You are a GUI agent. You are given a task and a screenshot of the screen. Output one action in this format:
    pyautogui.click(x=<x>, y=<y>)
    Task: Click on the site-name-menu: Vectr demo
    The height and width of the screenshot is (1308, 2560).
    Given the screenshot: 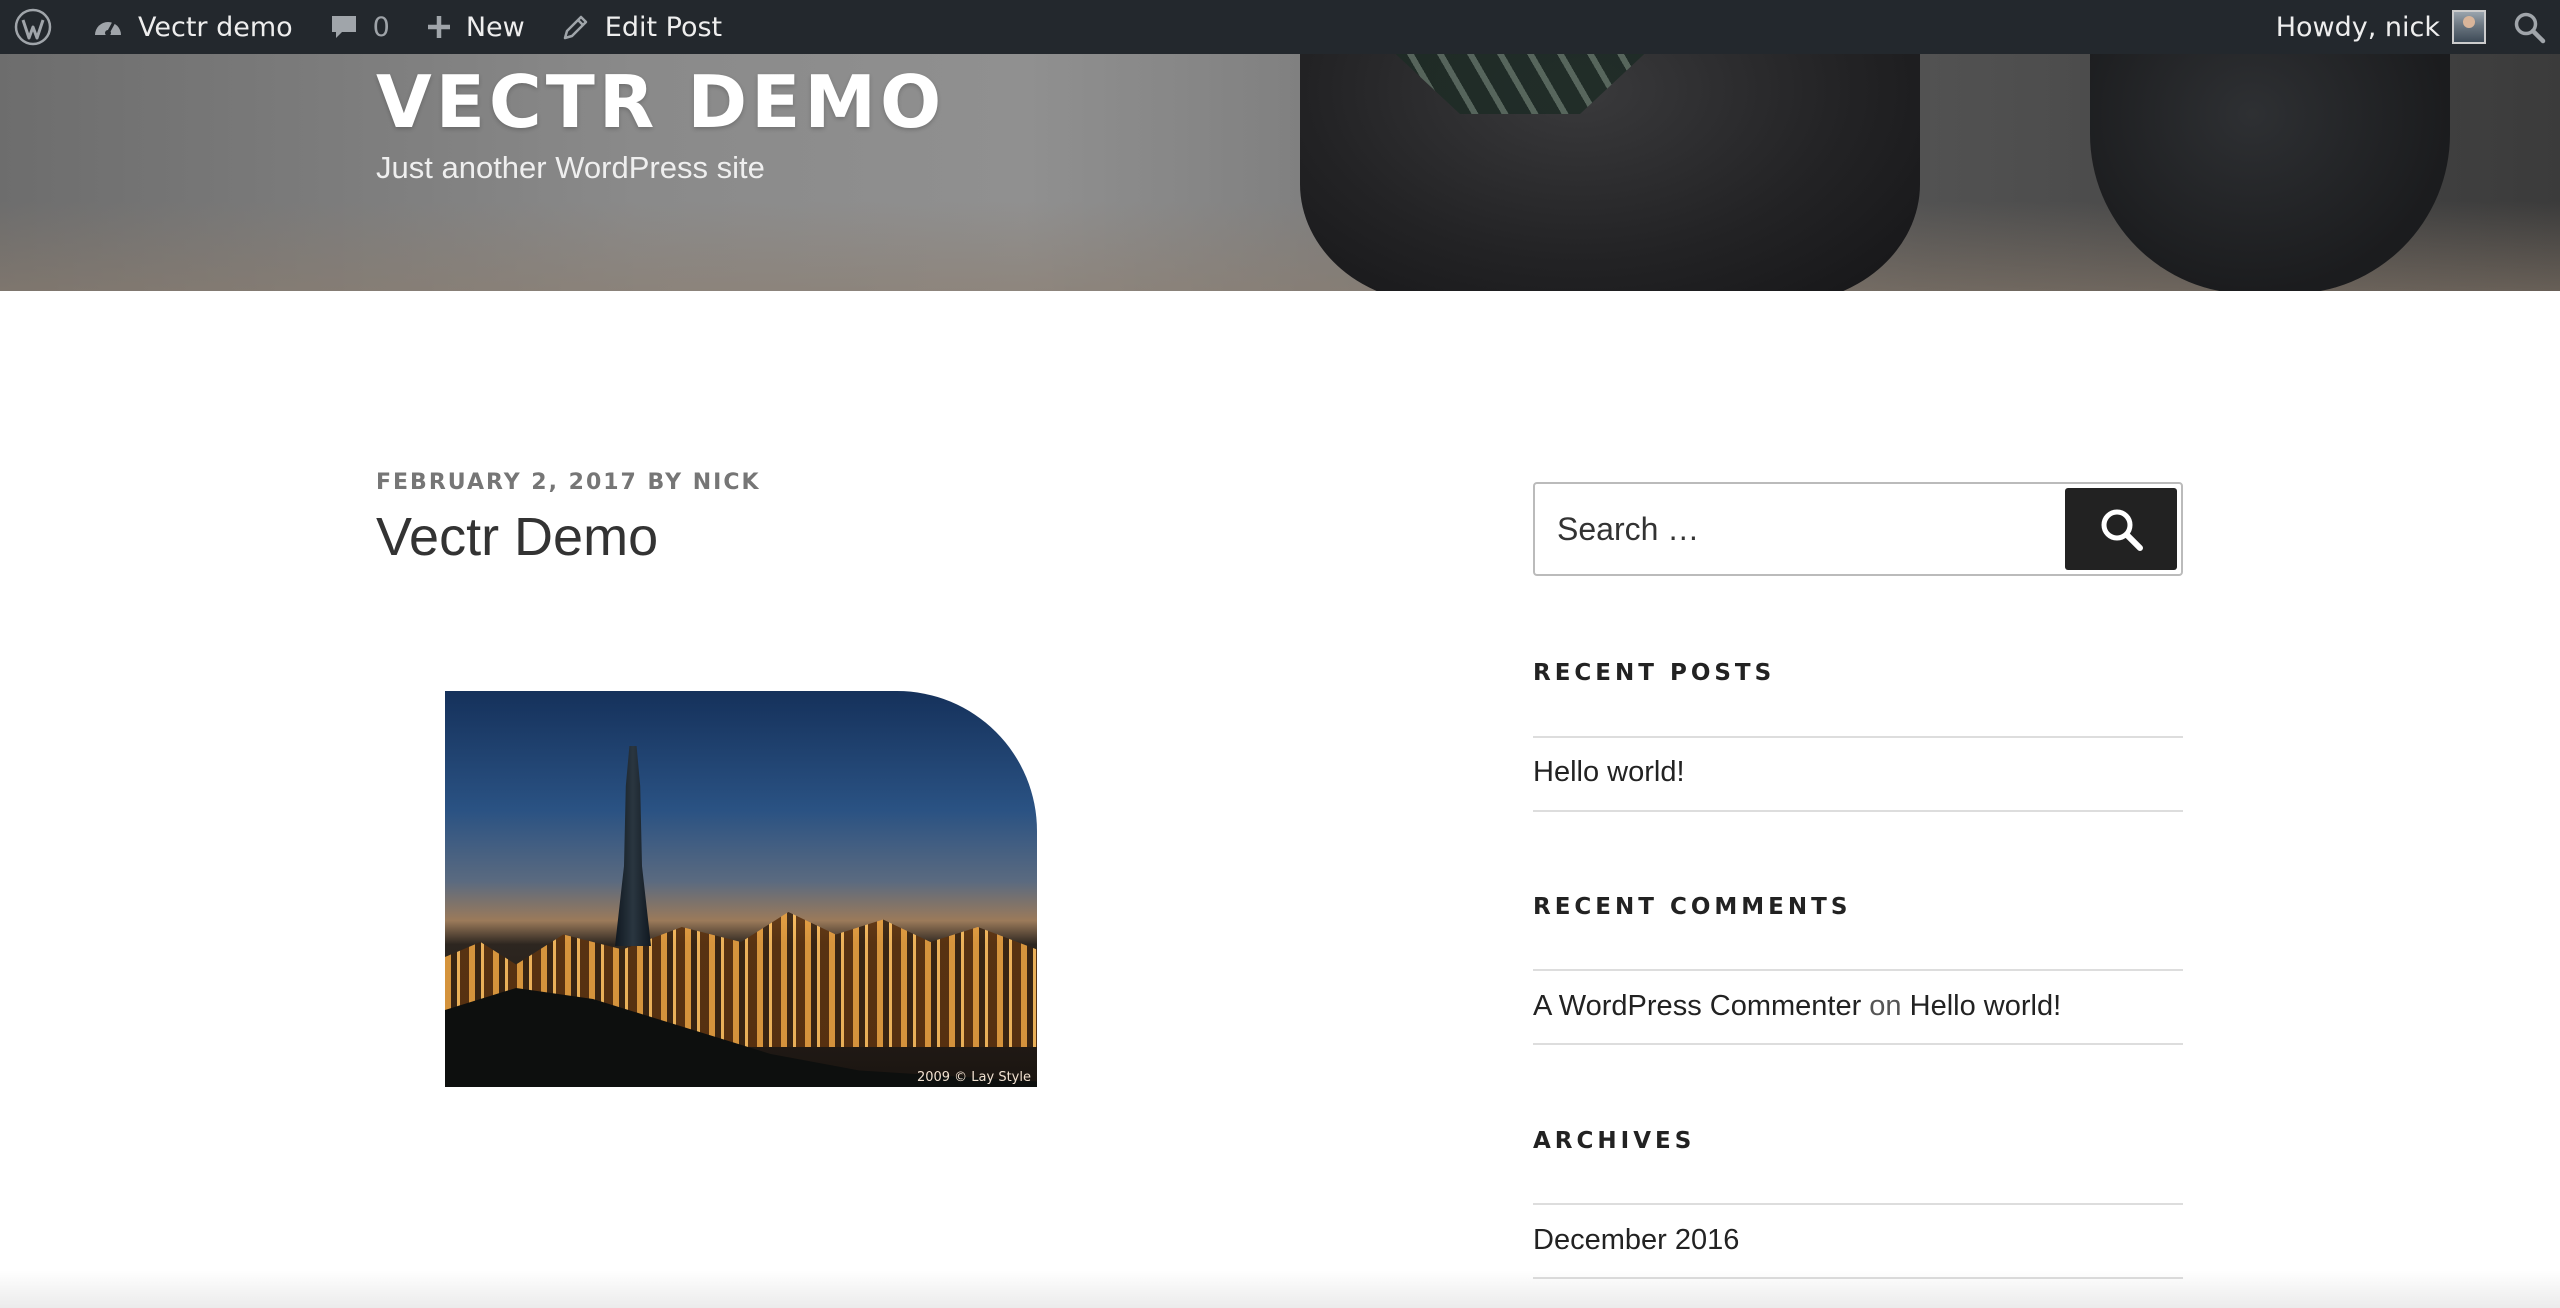 What is the action you would take?
    pyautogui.click(x=192, y=27)
    